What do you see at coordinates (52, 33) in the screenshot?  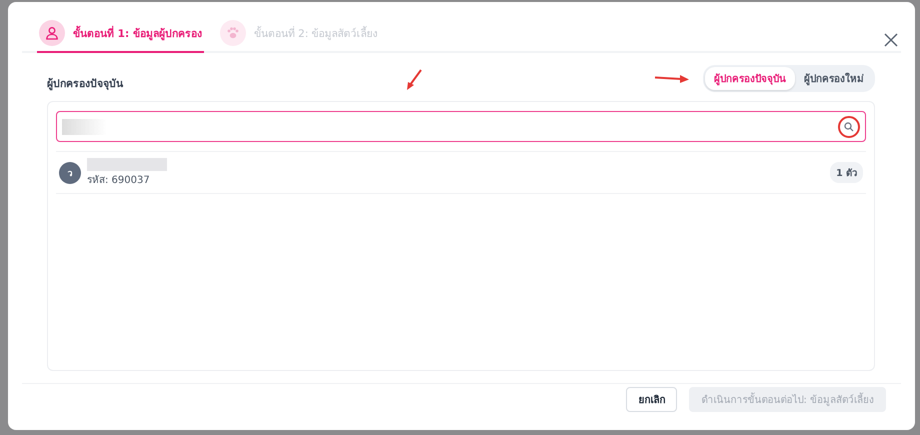 I see `person-icon` at bounding box center [52, 33].